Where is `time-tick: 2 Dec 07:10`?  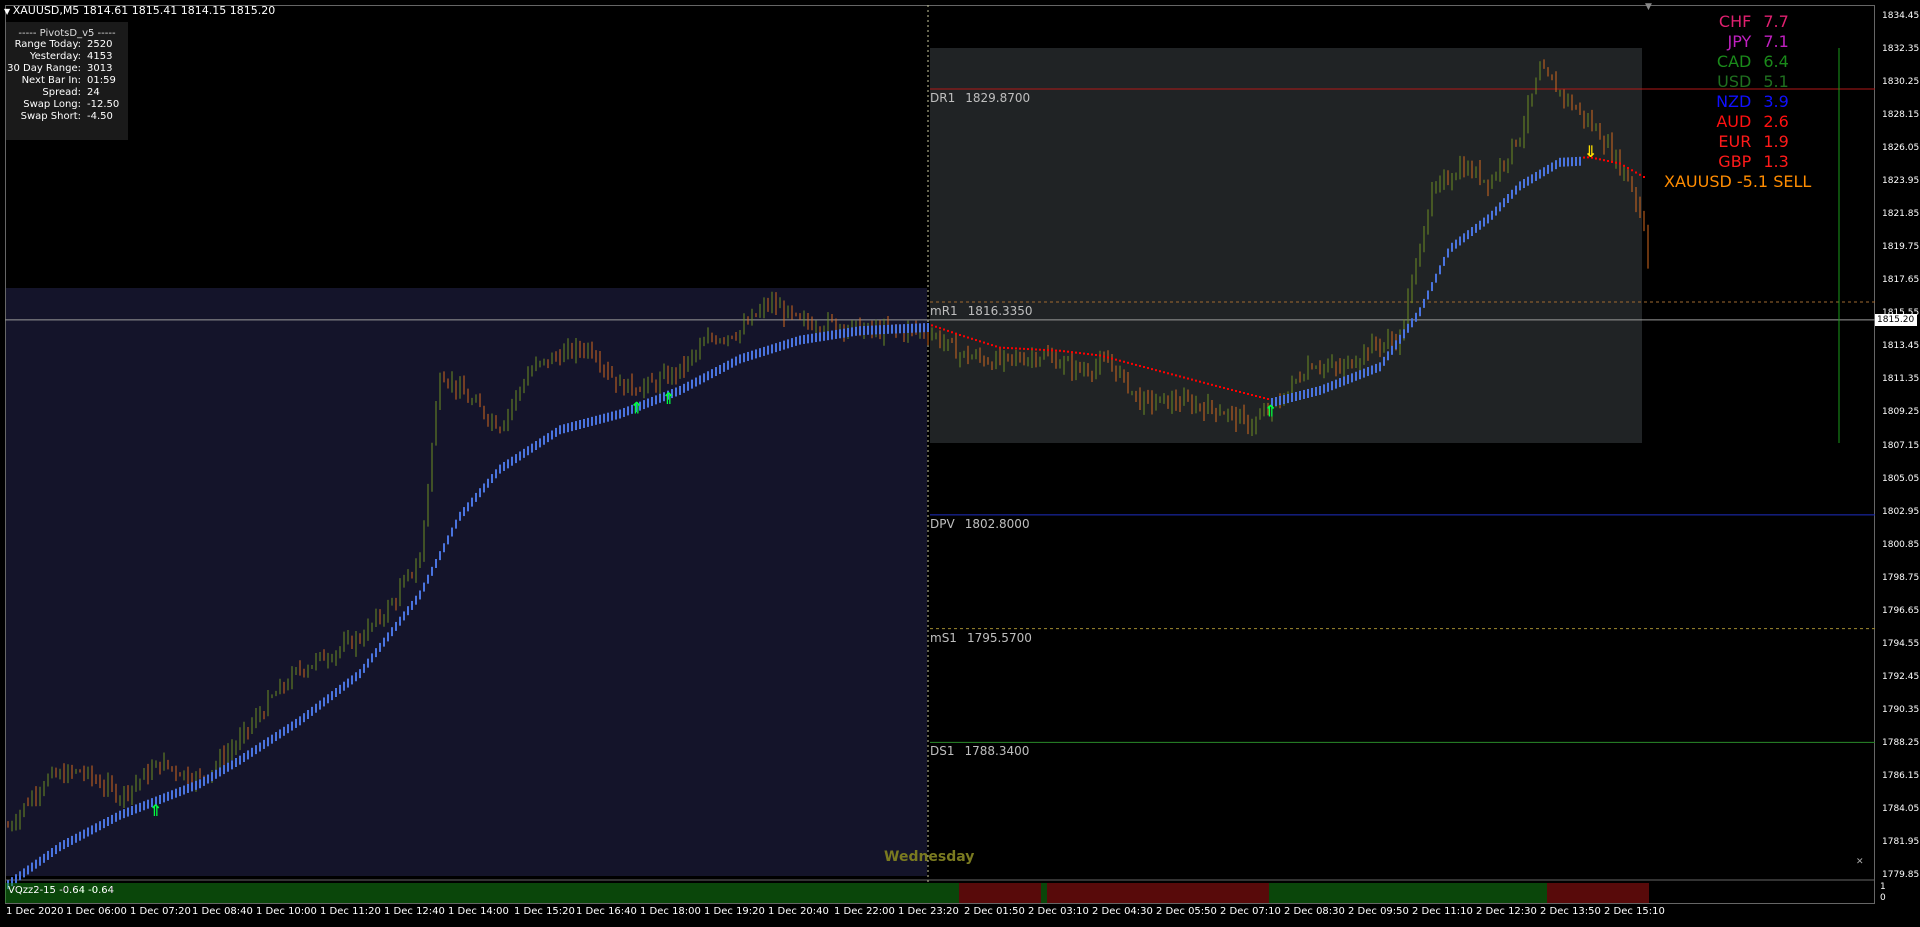 time-tick: 2 Dec 07:10 is located at coordinates (1250, 911).